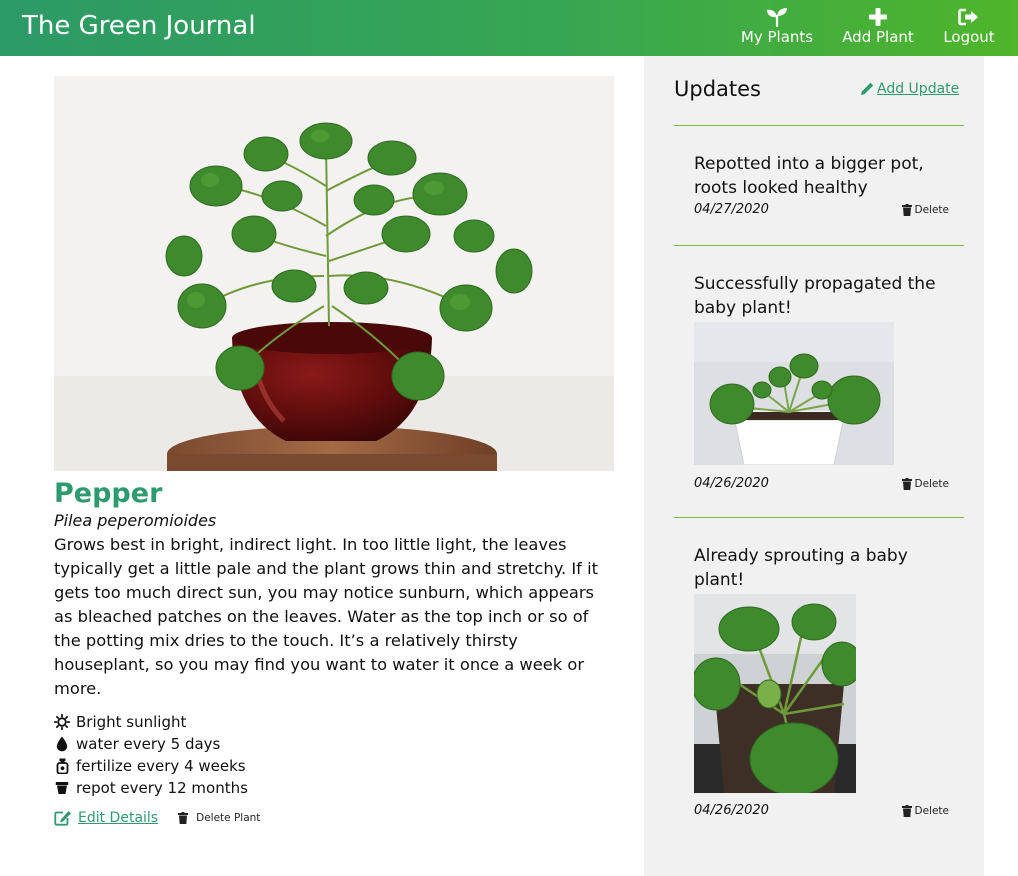  I want to click on plus-icon, so click(878, 17).